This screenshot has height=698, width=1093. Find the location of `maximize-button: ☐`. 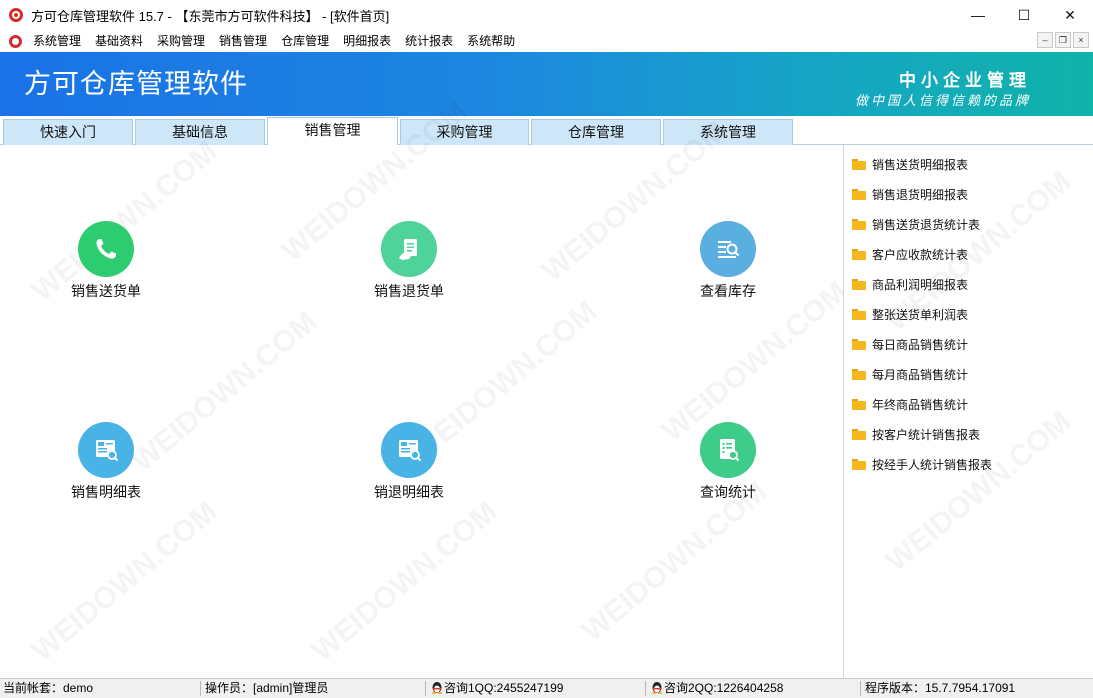

maximize-button: ☐ is located at coordinates (1024, 15).